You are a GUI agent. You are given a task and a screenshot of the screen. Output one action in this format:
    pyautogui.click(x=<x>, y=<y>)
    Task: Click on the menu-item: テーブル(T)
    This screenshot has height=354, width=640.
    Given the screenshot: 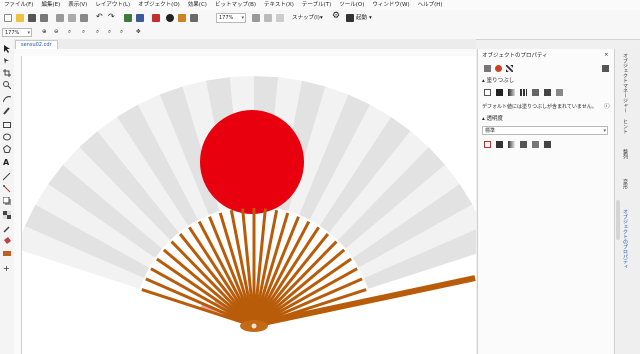 What is the action you would take?
    pyautogui.click(x=316, y=5)
    